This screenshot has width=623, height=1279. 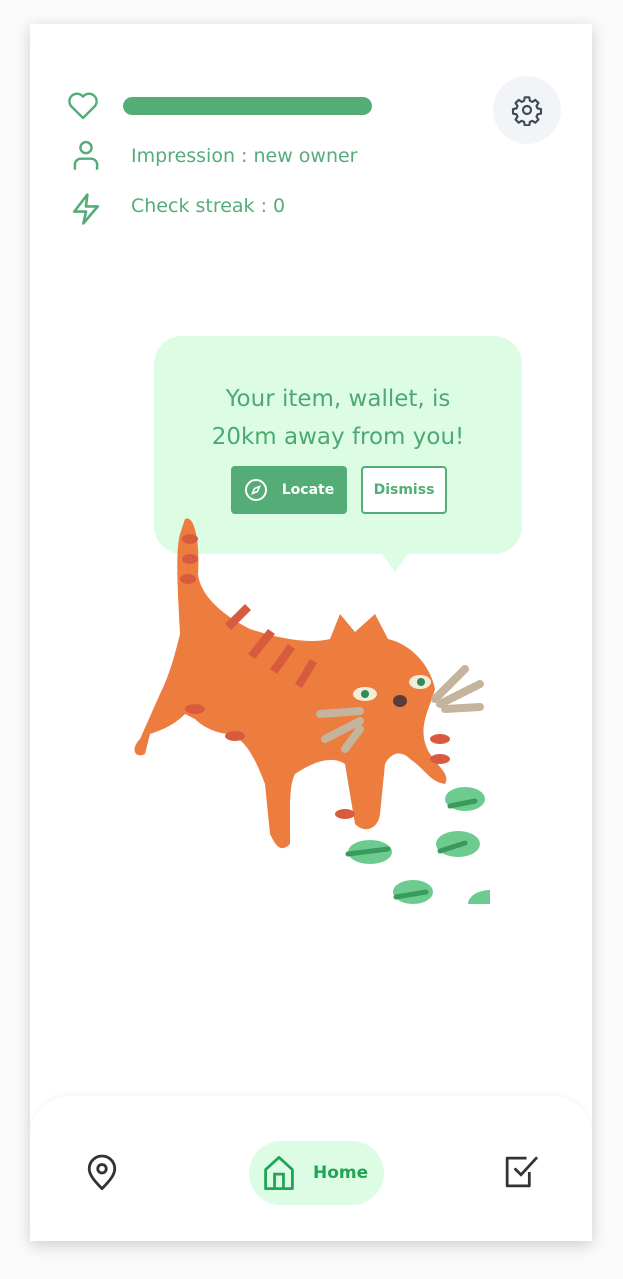 I want to click on health-bar-fill, so click(x=247, y=106).